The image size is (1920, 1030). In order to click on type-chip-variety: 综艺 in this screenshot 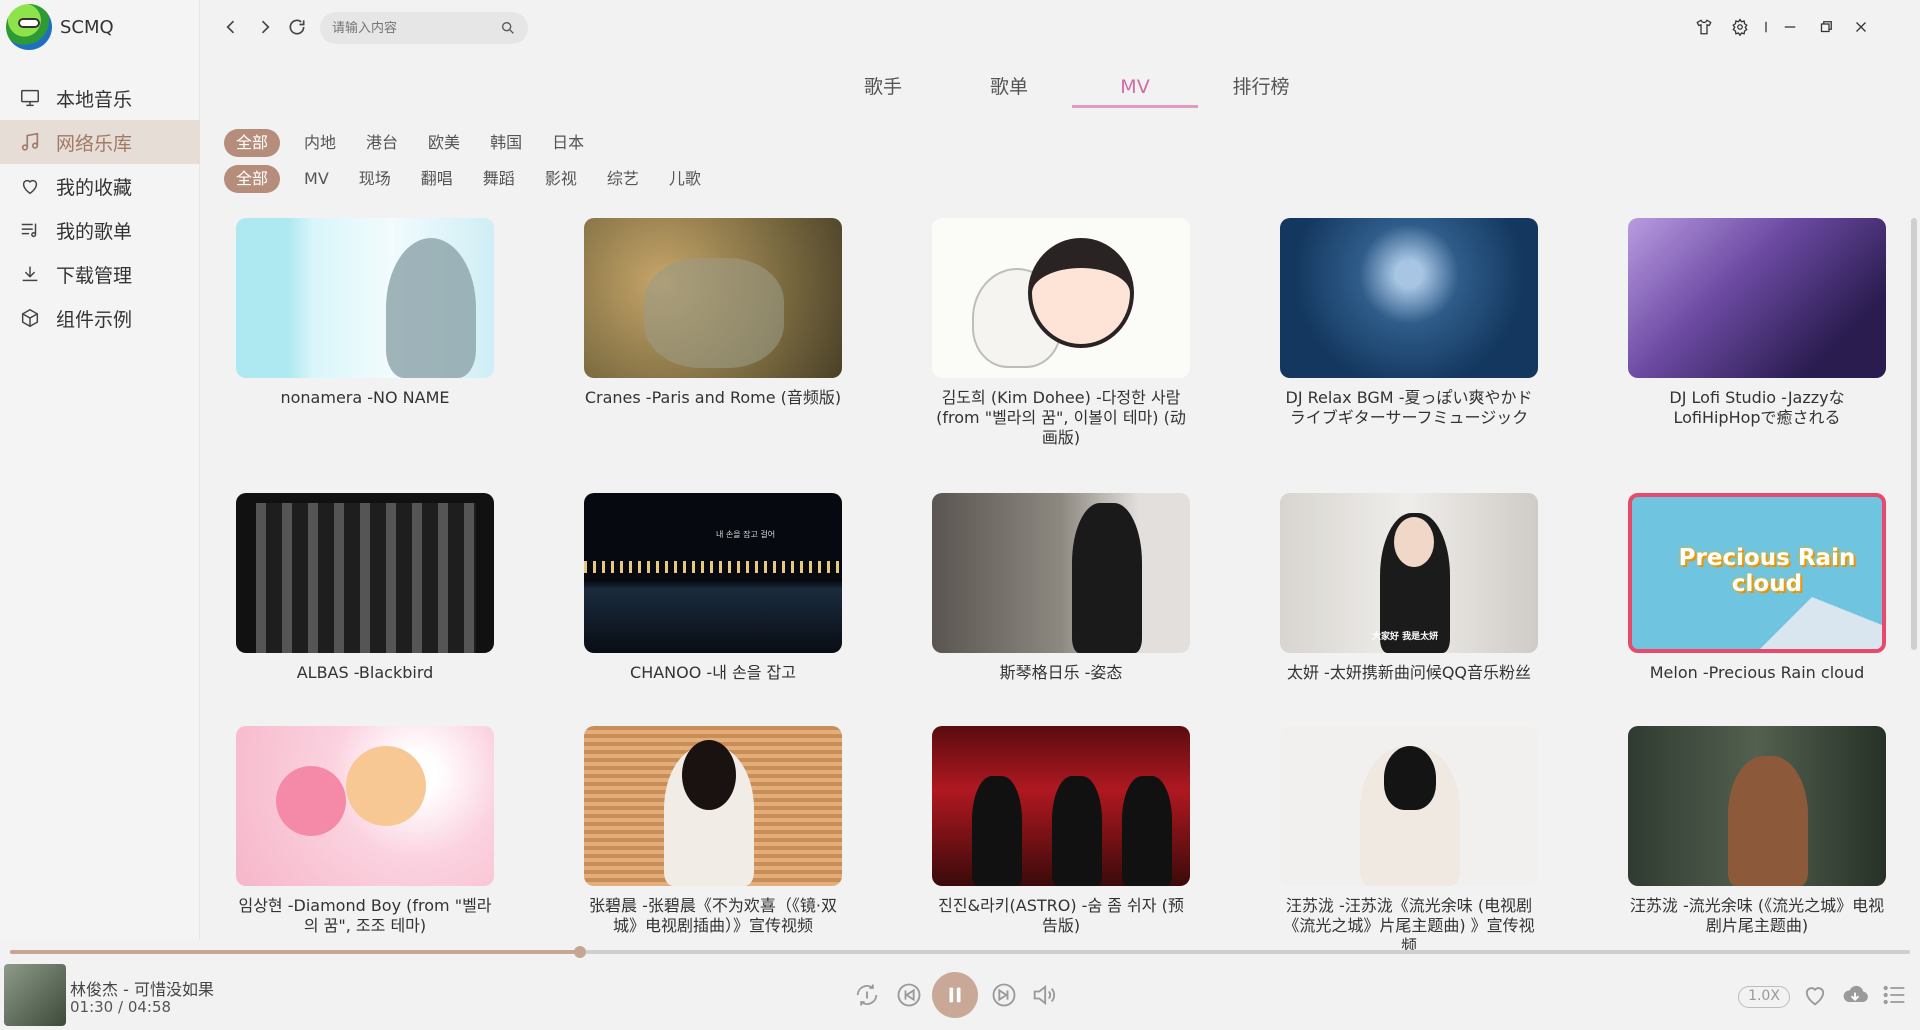, I will do `click(623, 179)`.